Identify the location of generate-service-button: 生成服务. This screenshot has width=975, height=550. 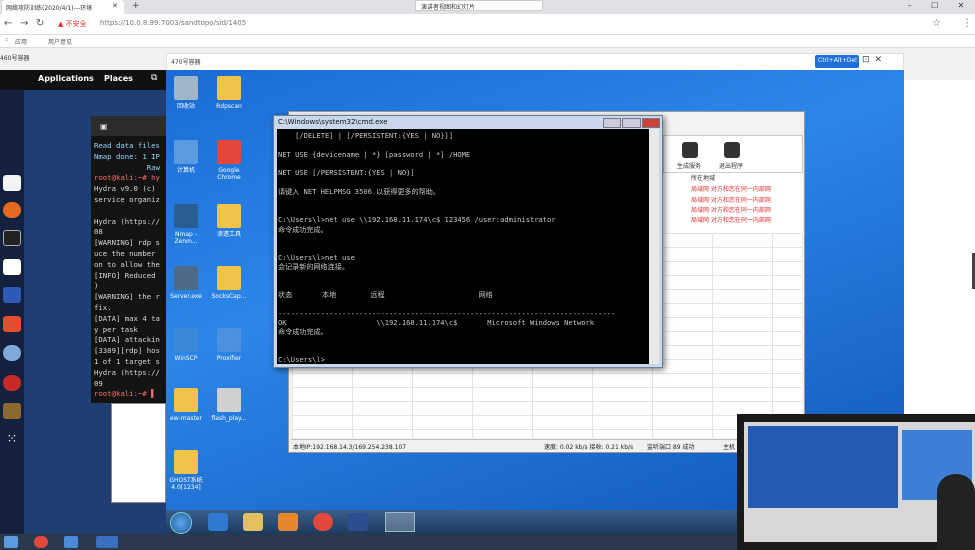
(689, 165).